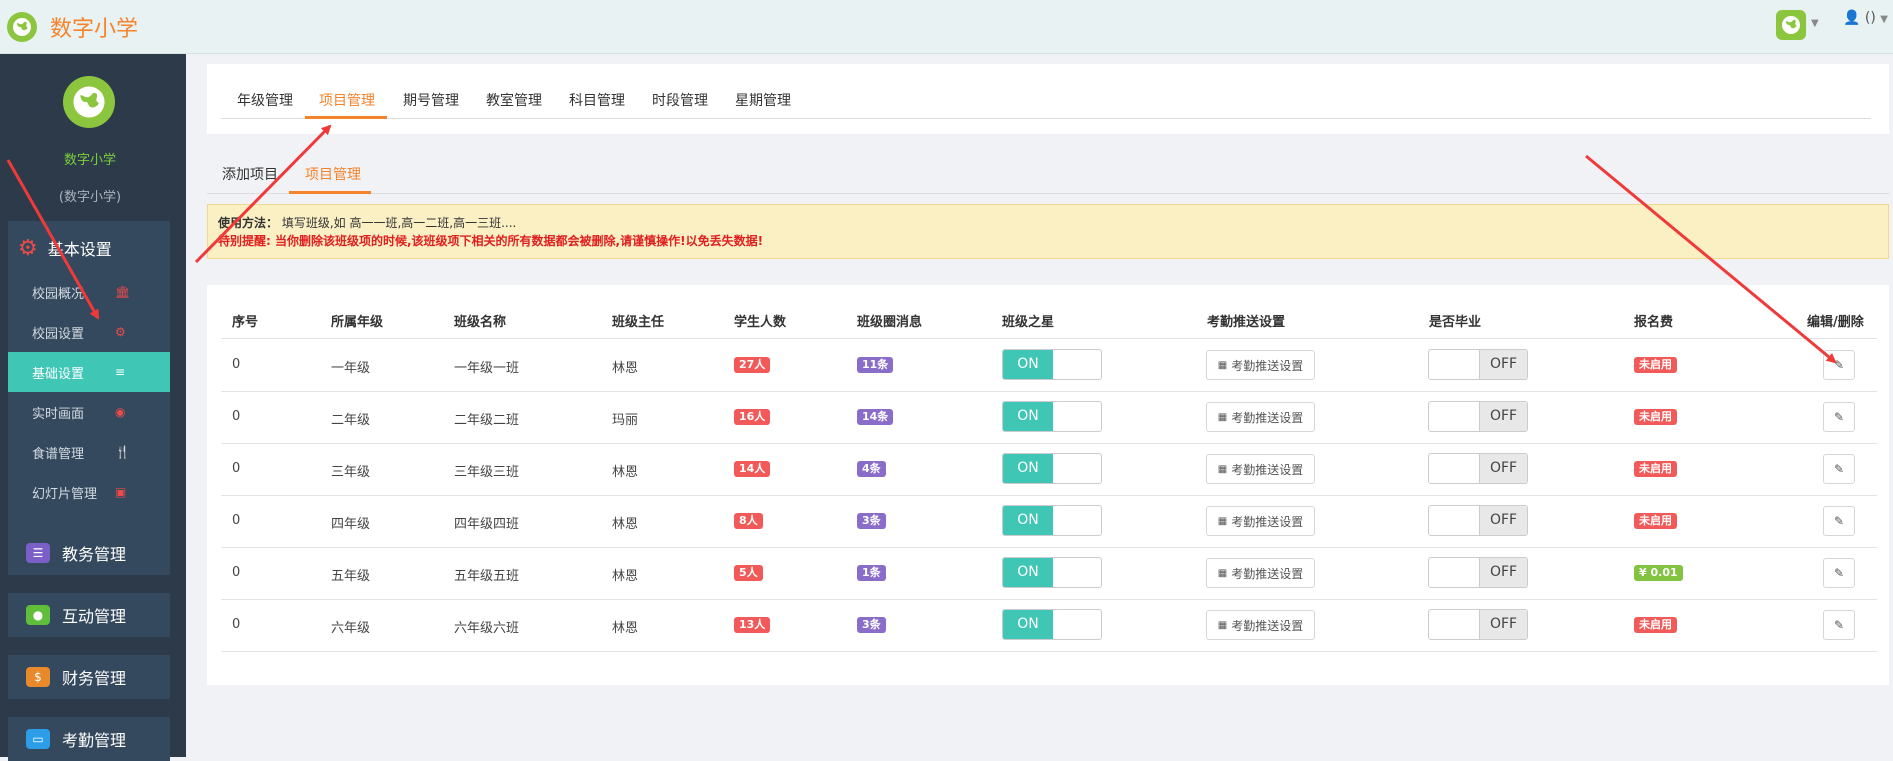 This screenshot has width=1893, height=761. I want to click on sidebar-module-attendance: ▭ 考勤管理, so click(89, 739).